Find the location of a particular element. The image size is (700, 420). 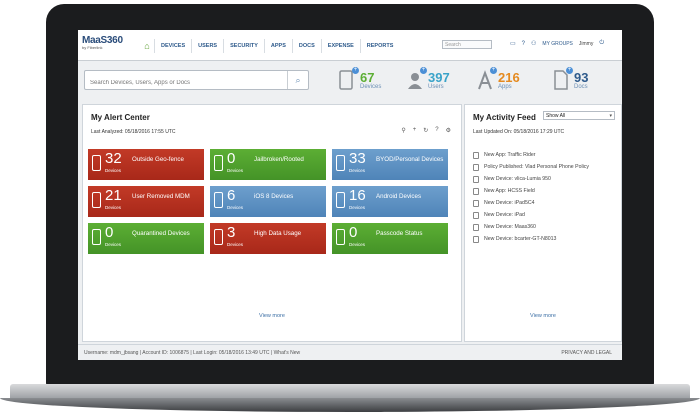

stat-apps: + 216 Apps is located at coordinates (498, 80).